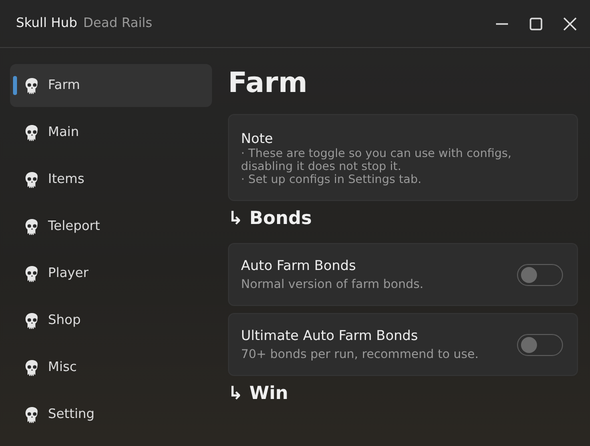 The width and height of the screenshot is (590, 446). What do you see at coordinates (268, 83) in the screenshot?
I see `page-title: Farm` at bounding box center [268, 83].